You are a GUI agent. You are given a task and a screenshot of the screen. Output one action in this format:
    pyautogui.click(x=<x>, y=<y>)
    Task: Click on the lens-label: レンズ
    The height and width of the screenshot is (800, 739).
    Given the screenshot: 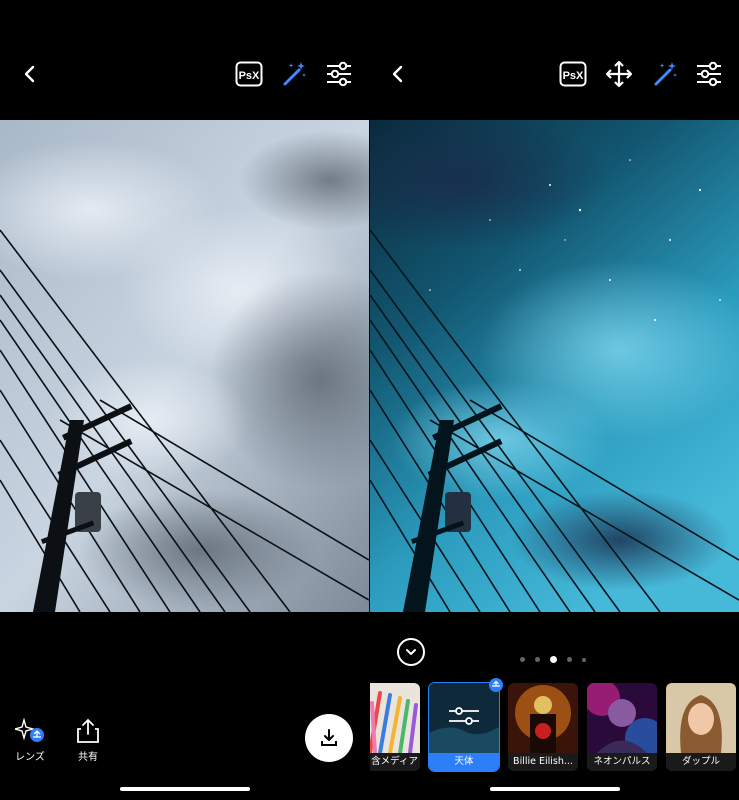 What is the action you would take?
    pyautogui.click(x=30, y=757)
    